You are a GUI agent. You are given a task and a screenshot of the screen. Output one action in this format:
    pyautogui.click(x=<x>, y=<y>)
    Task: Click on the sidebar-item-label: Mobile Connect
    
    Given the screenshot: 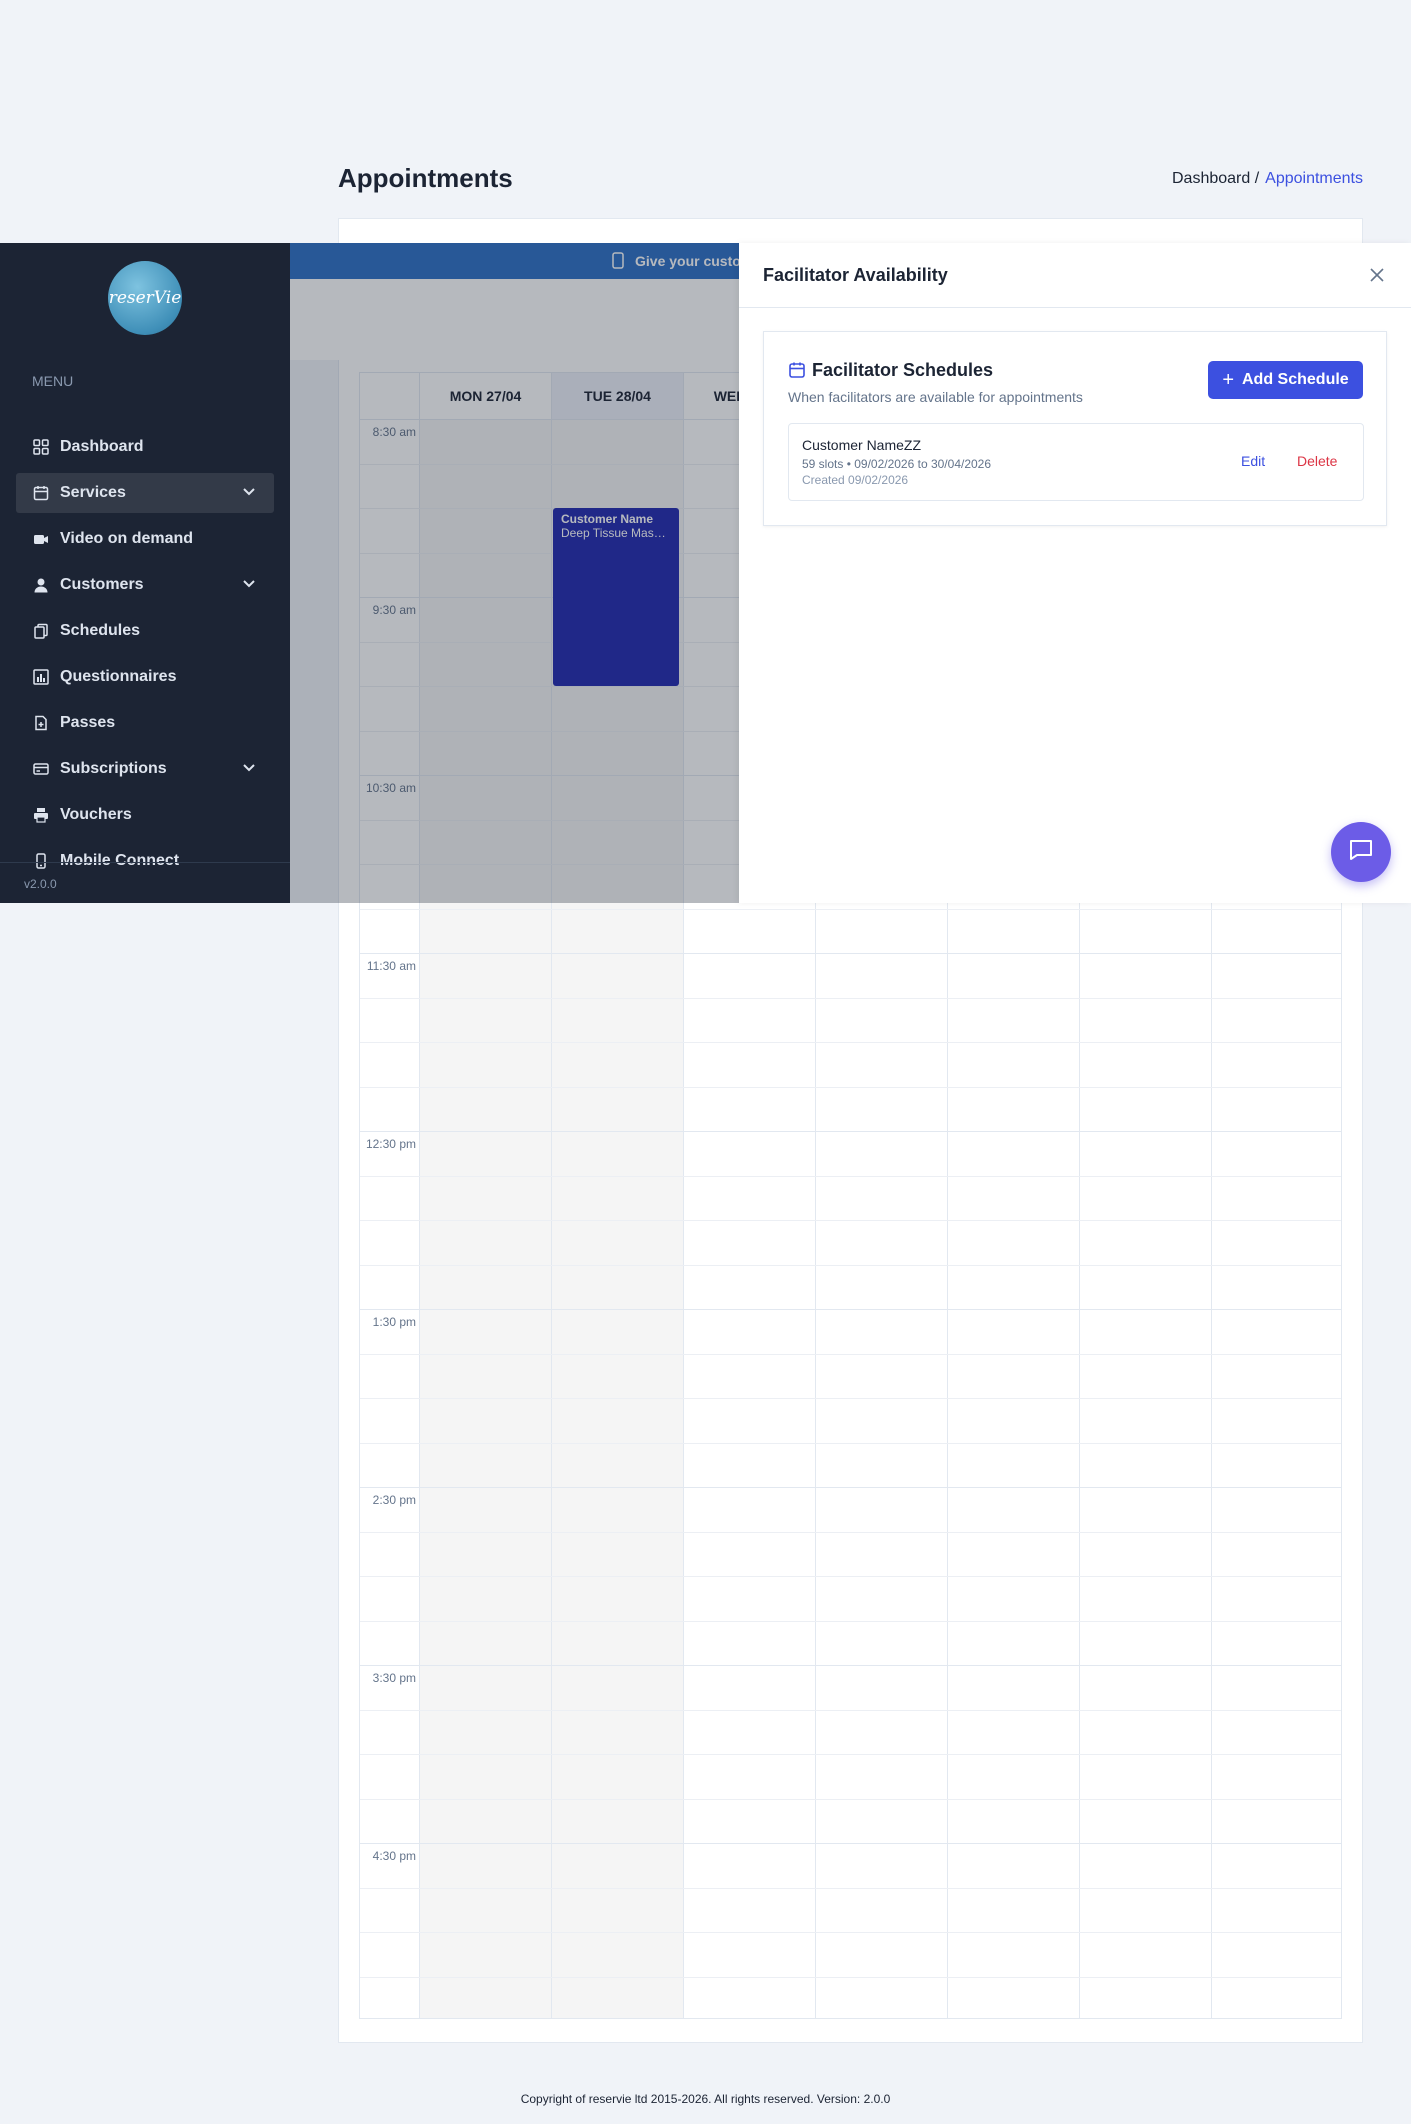 What is the action you would take?
    pyautogui.click(x=120, y=860)
    